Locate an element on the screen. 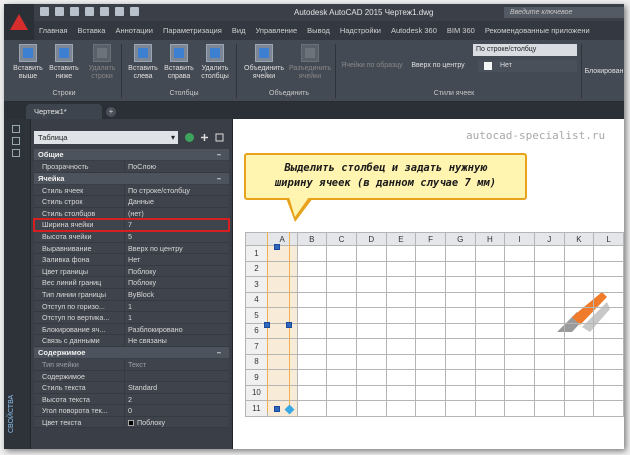 The height and width of the screenshot is (455, 630). tab-autodesk-360: Autodesk 360 is located at coordinates (414, 30).